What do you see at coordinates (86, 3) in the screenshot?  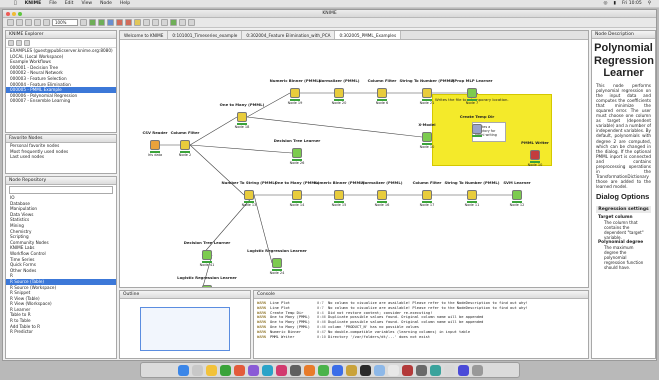 I see `menu-view: View` at bounding box center [86, 3].